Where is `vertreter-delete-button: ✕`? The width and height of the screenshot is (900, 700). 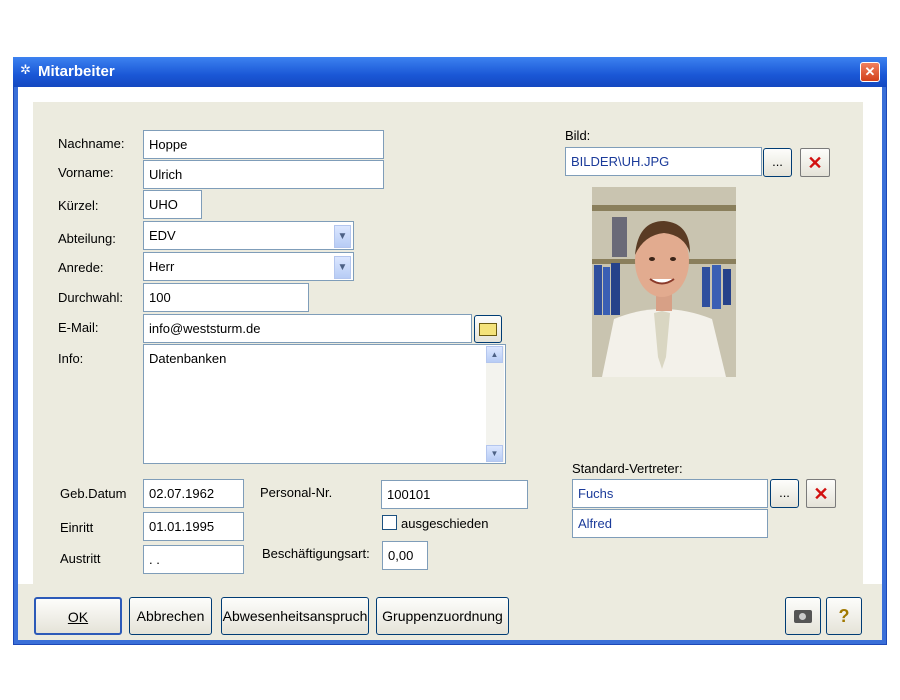 vertreter-delete-button: ✕ is located at coordinates (821, 493).